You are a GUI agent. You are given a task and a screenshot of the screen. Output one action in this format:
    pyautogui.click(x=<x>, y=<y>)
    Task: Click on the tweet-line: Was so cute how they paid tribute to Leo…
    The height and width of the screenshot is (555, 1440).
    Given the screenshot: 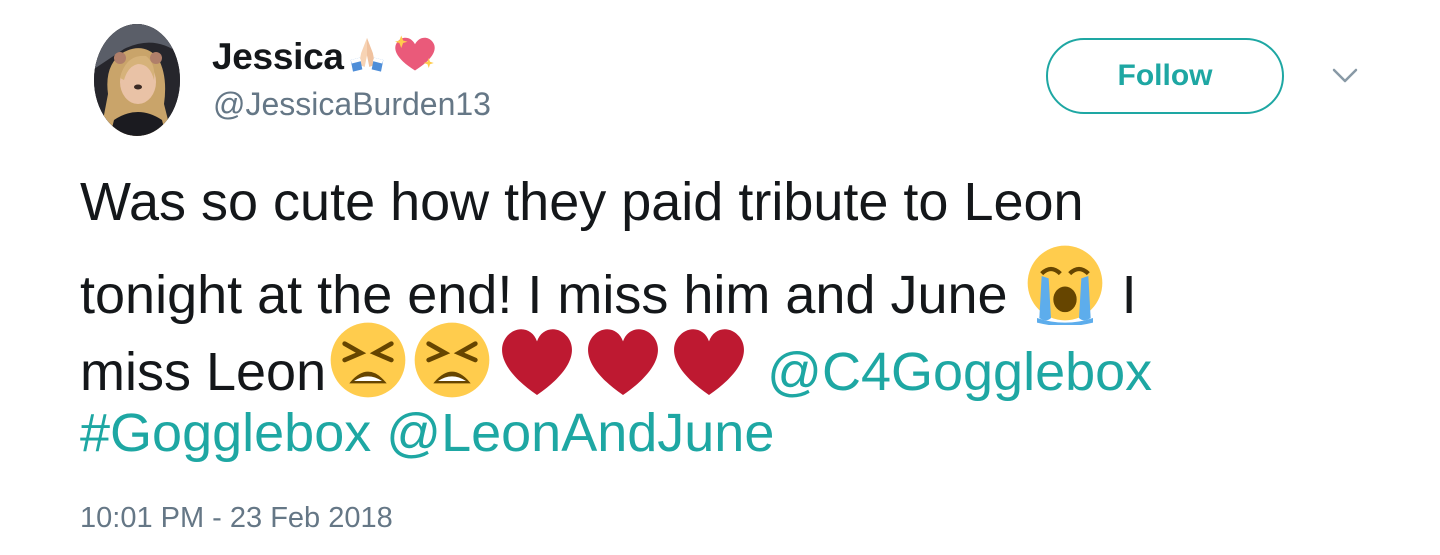 What is the action you would take?
    pyautogui.click(x=740, y=202)
    